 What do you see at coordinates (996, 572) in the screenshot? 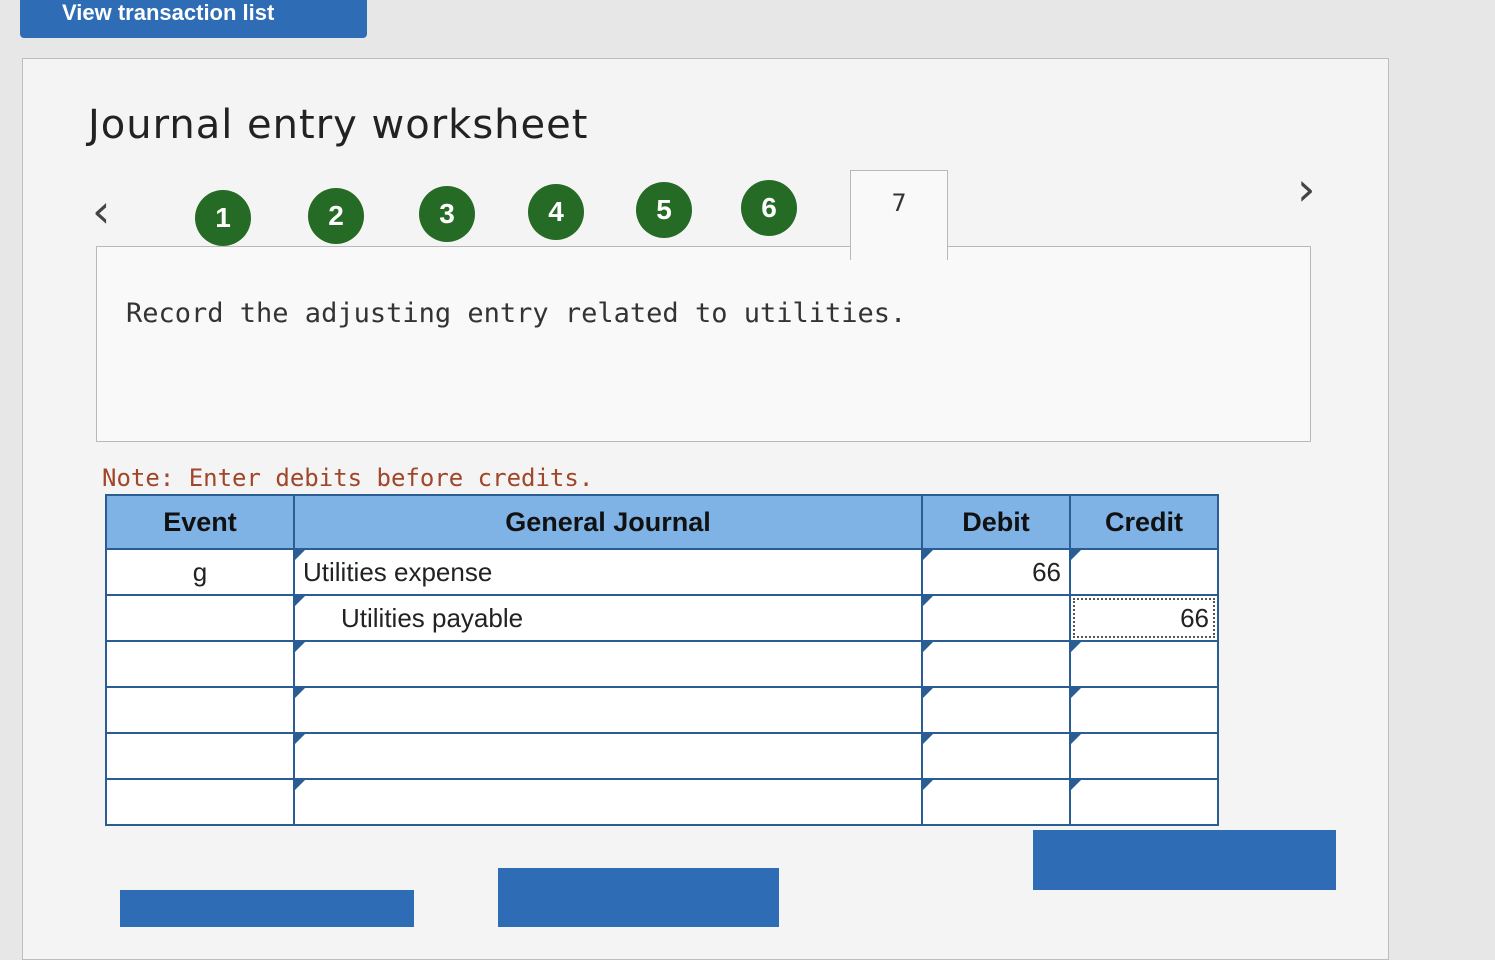
I see `debit-cell: 66` at bounding box center [996, 572].